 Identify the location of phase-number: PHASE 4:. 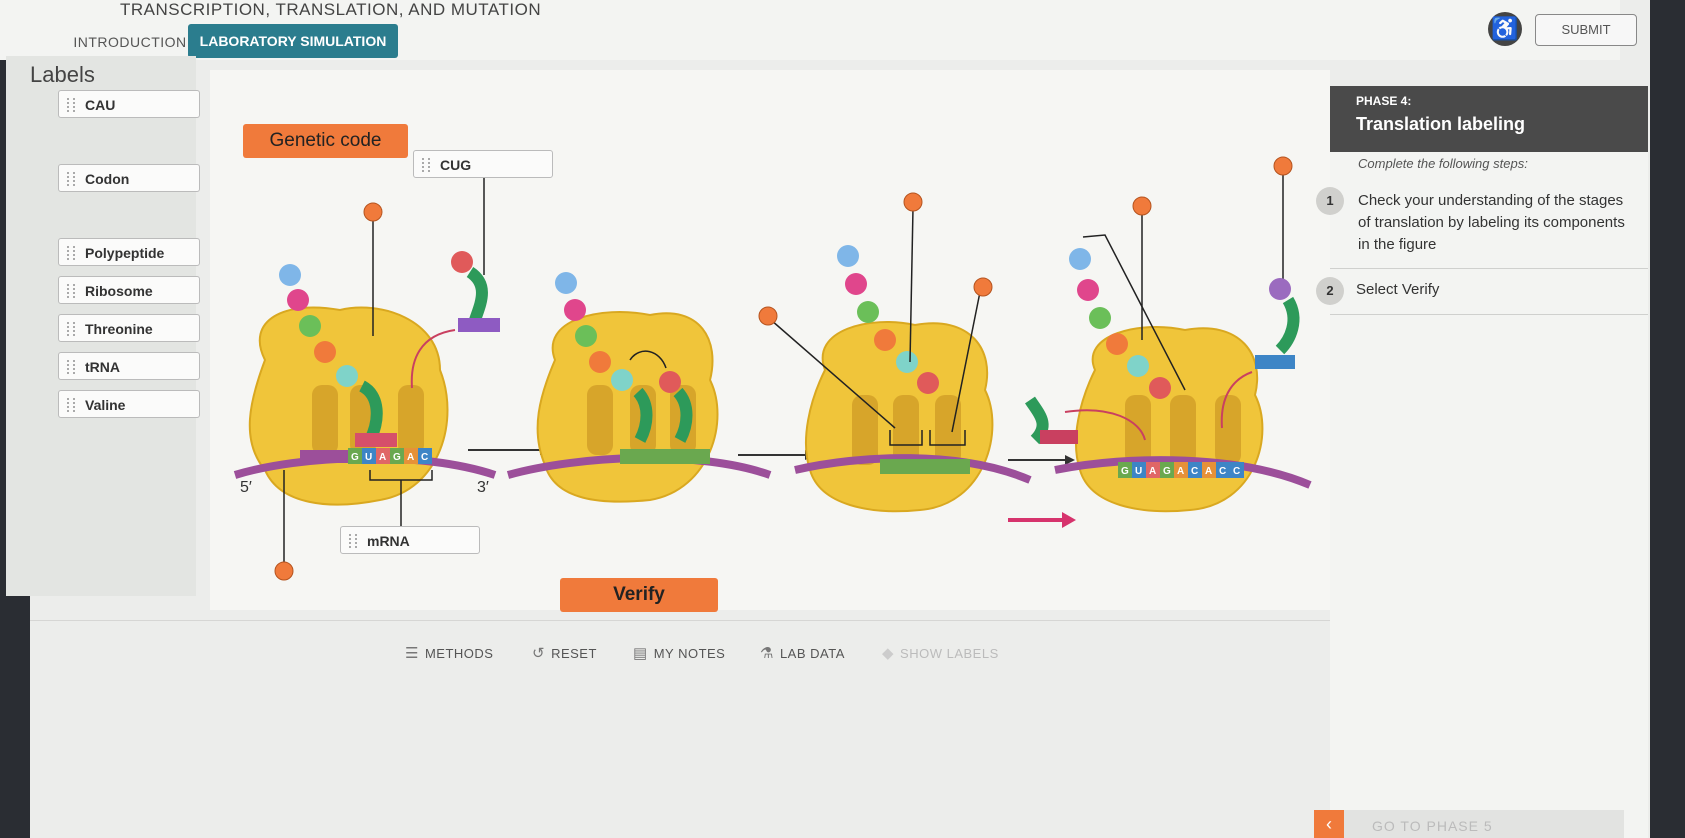
(1384, 101).